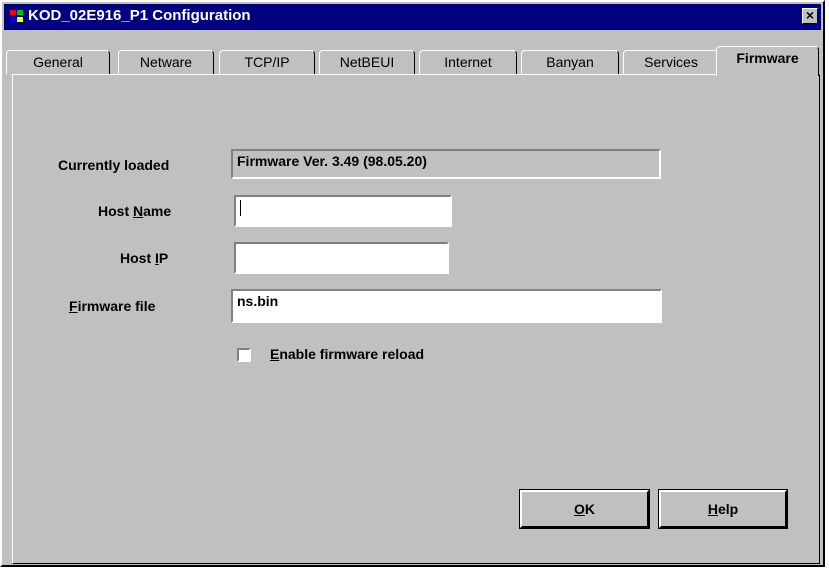  What do you see at coordinates (412, 17) in the screenshot?
I see `title-bar: KOD_02E916_P1 Configuration ×` at bounding box center [412, 17].